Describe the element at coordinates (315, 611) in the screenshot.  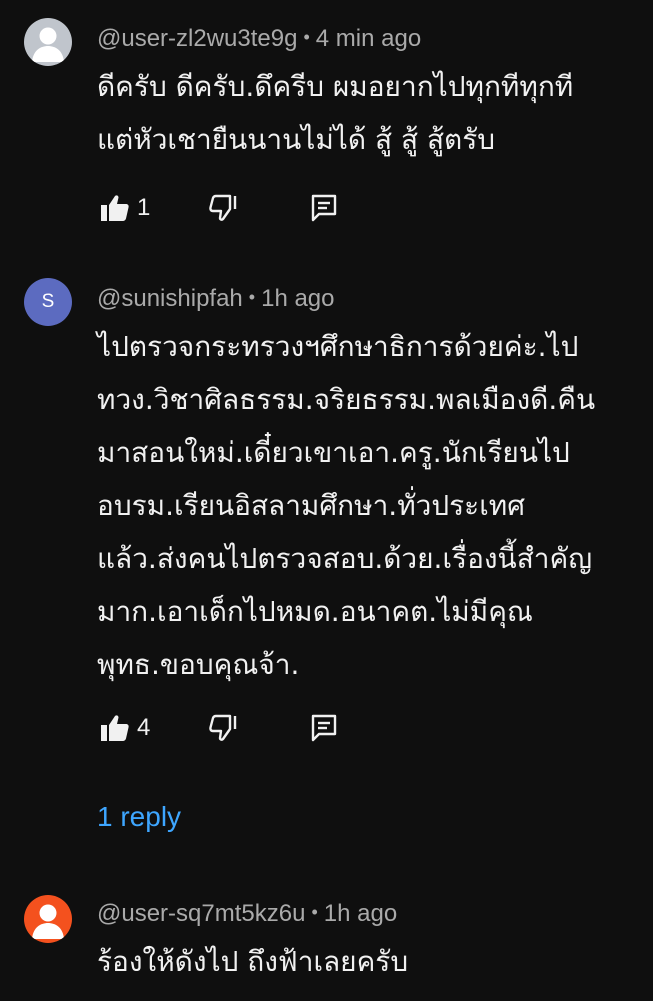
I see `comment-line: มาก.เอาเด็กไปหมด.อนาคต.ไม่มีคุณ` at that location.